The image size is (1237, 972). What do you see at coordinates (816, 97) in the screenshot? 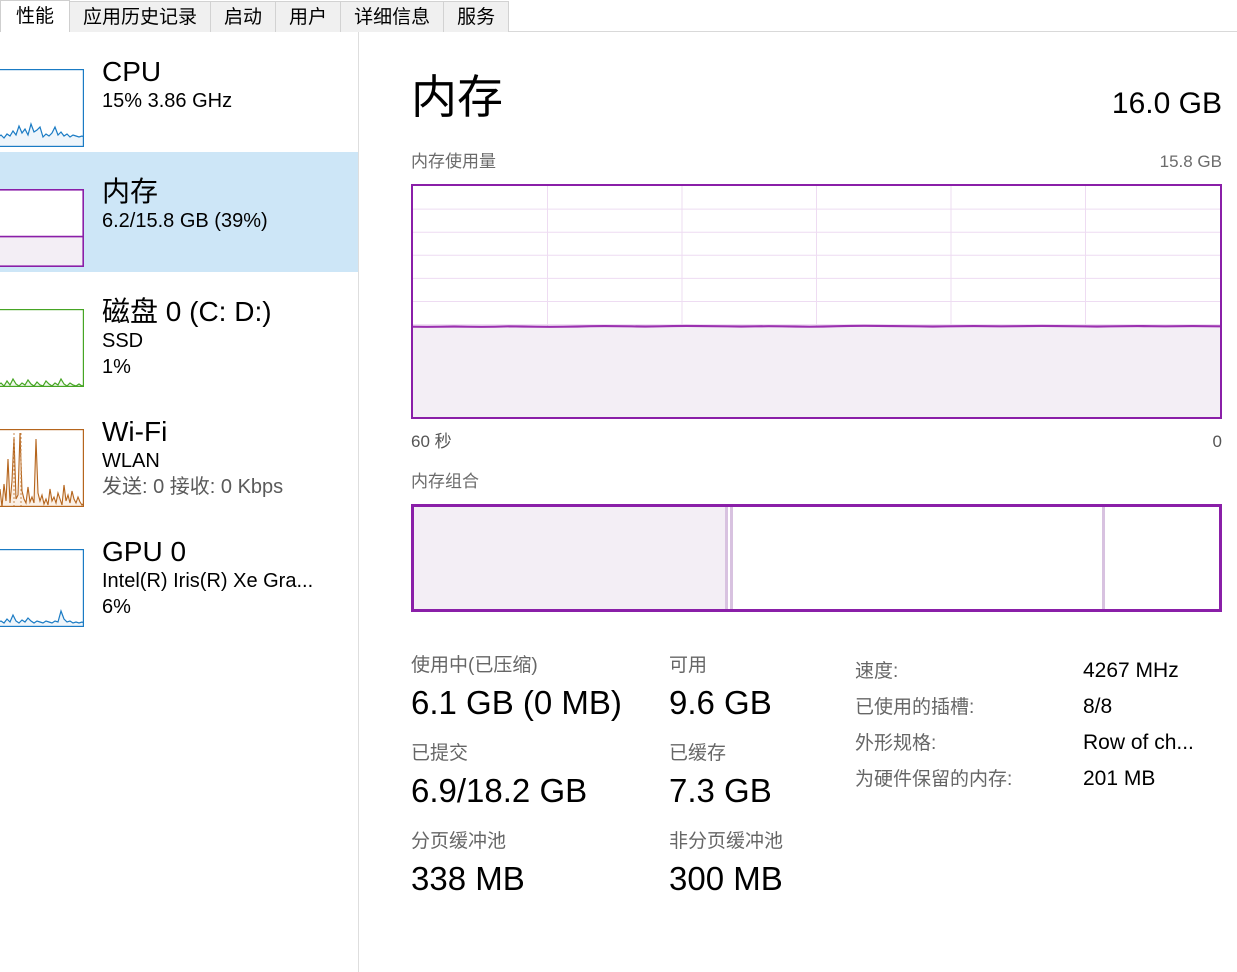
I see `panel-header: 内存 16.0 GB` at bounding box center [816, 97].